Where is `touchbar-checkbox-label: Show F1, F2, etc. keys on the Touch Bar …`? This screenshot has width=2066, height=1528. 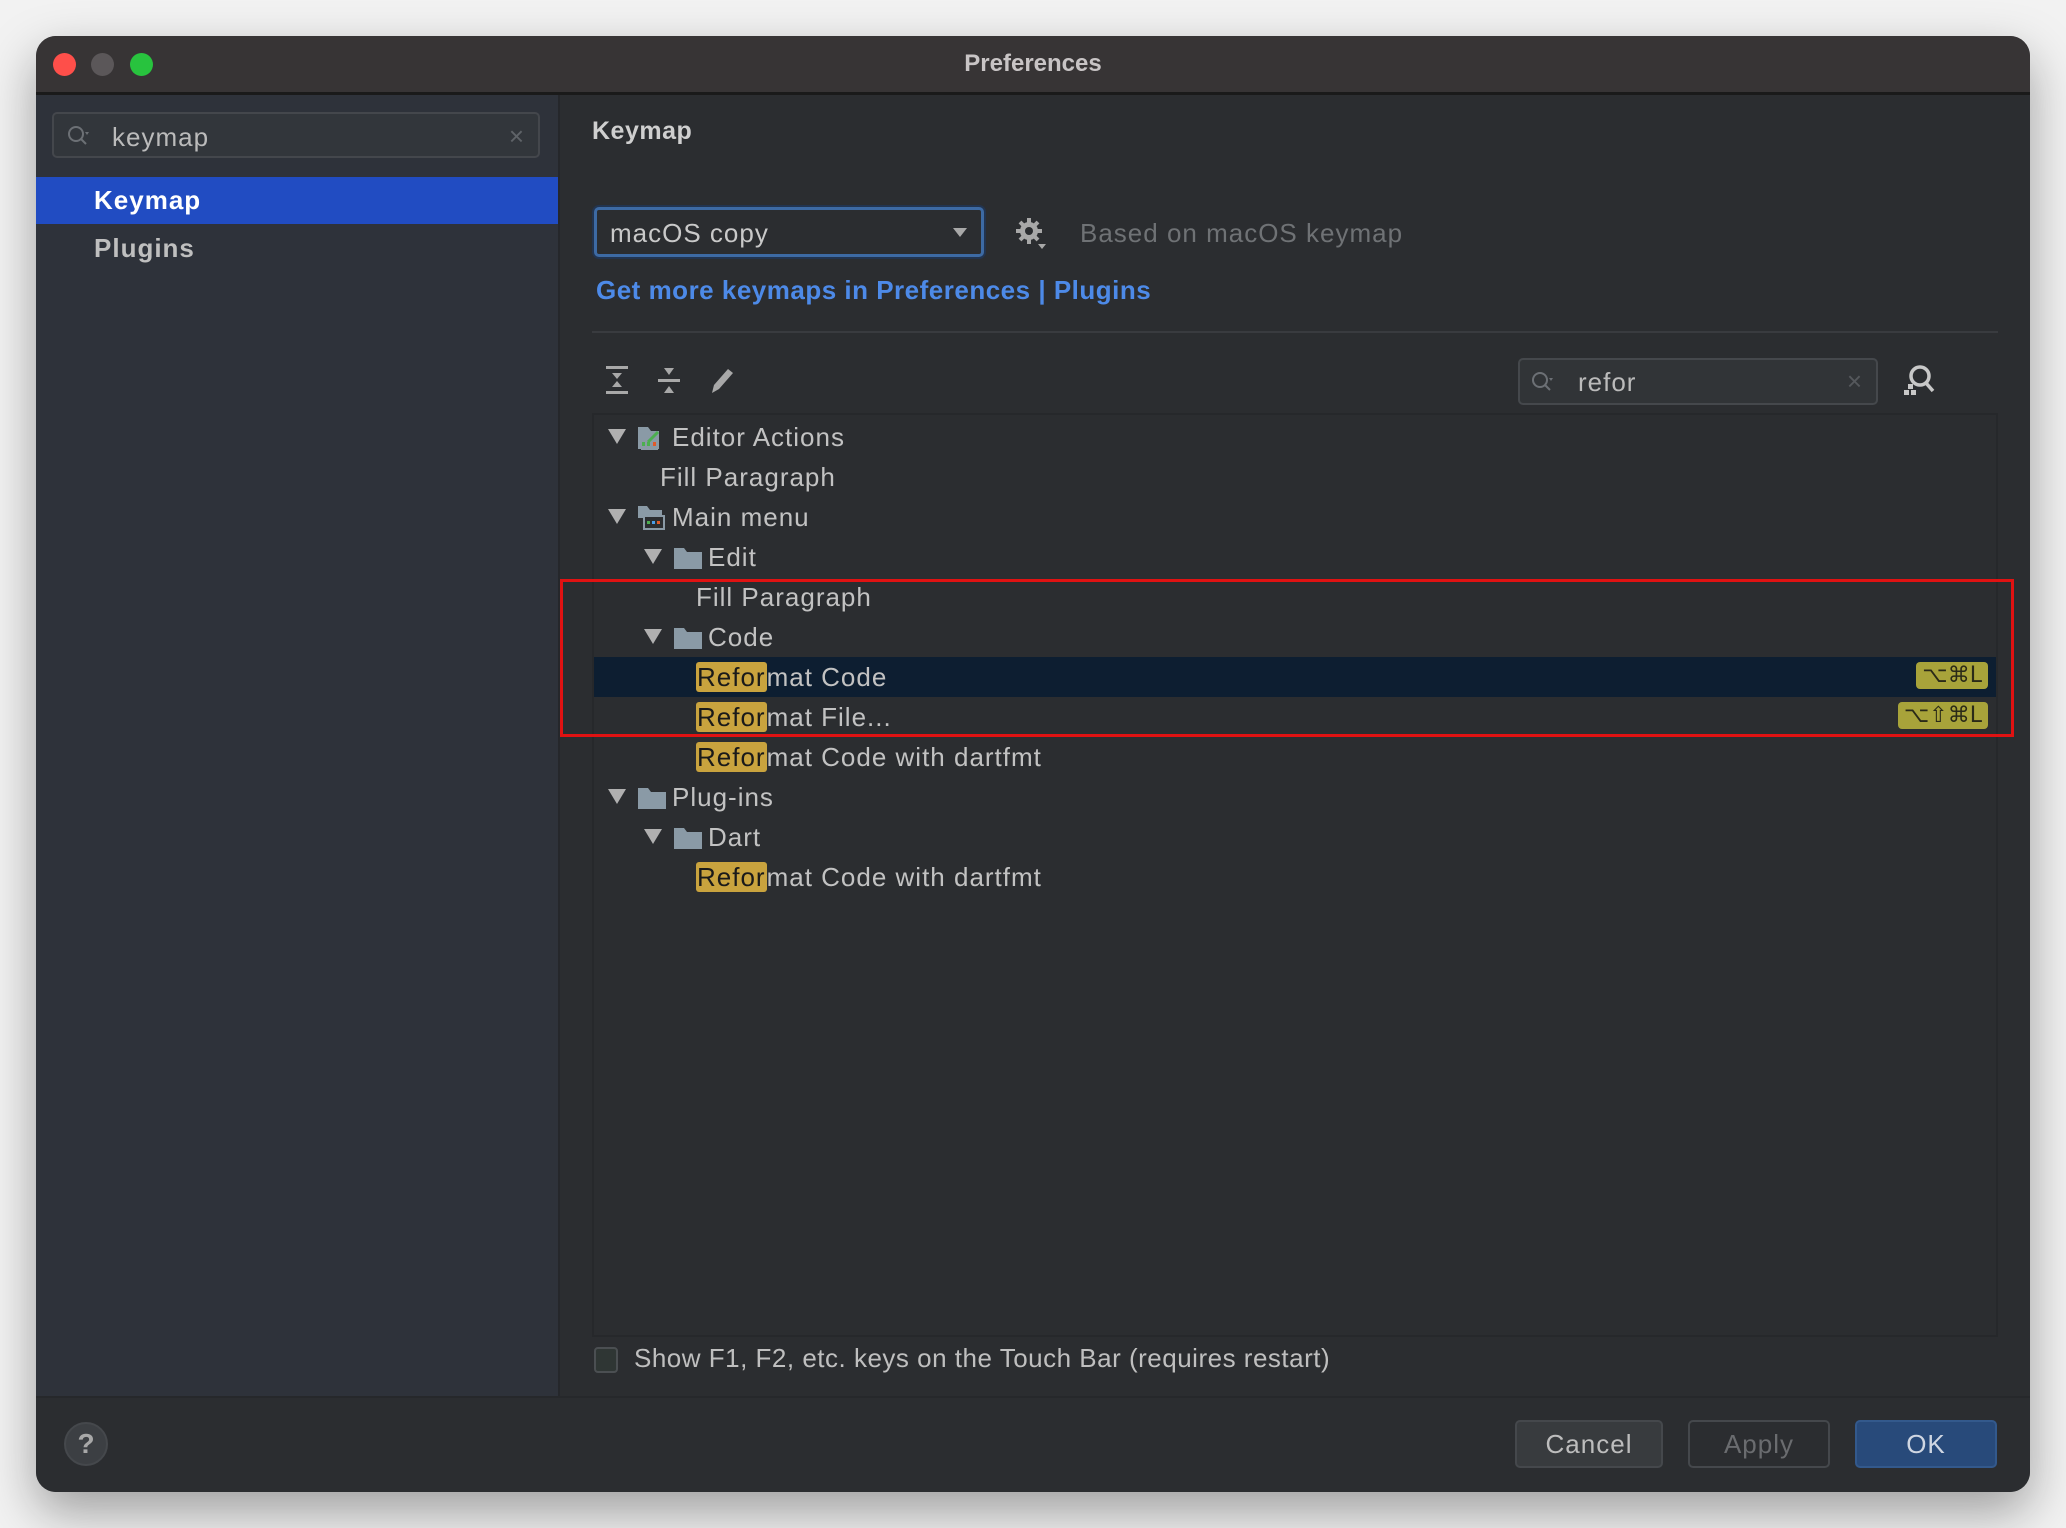
touchbar-checkbox-label: Show F1, F2, etc. keys on the Touch Bar … is located at coordinates (982, 1358).